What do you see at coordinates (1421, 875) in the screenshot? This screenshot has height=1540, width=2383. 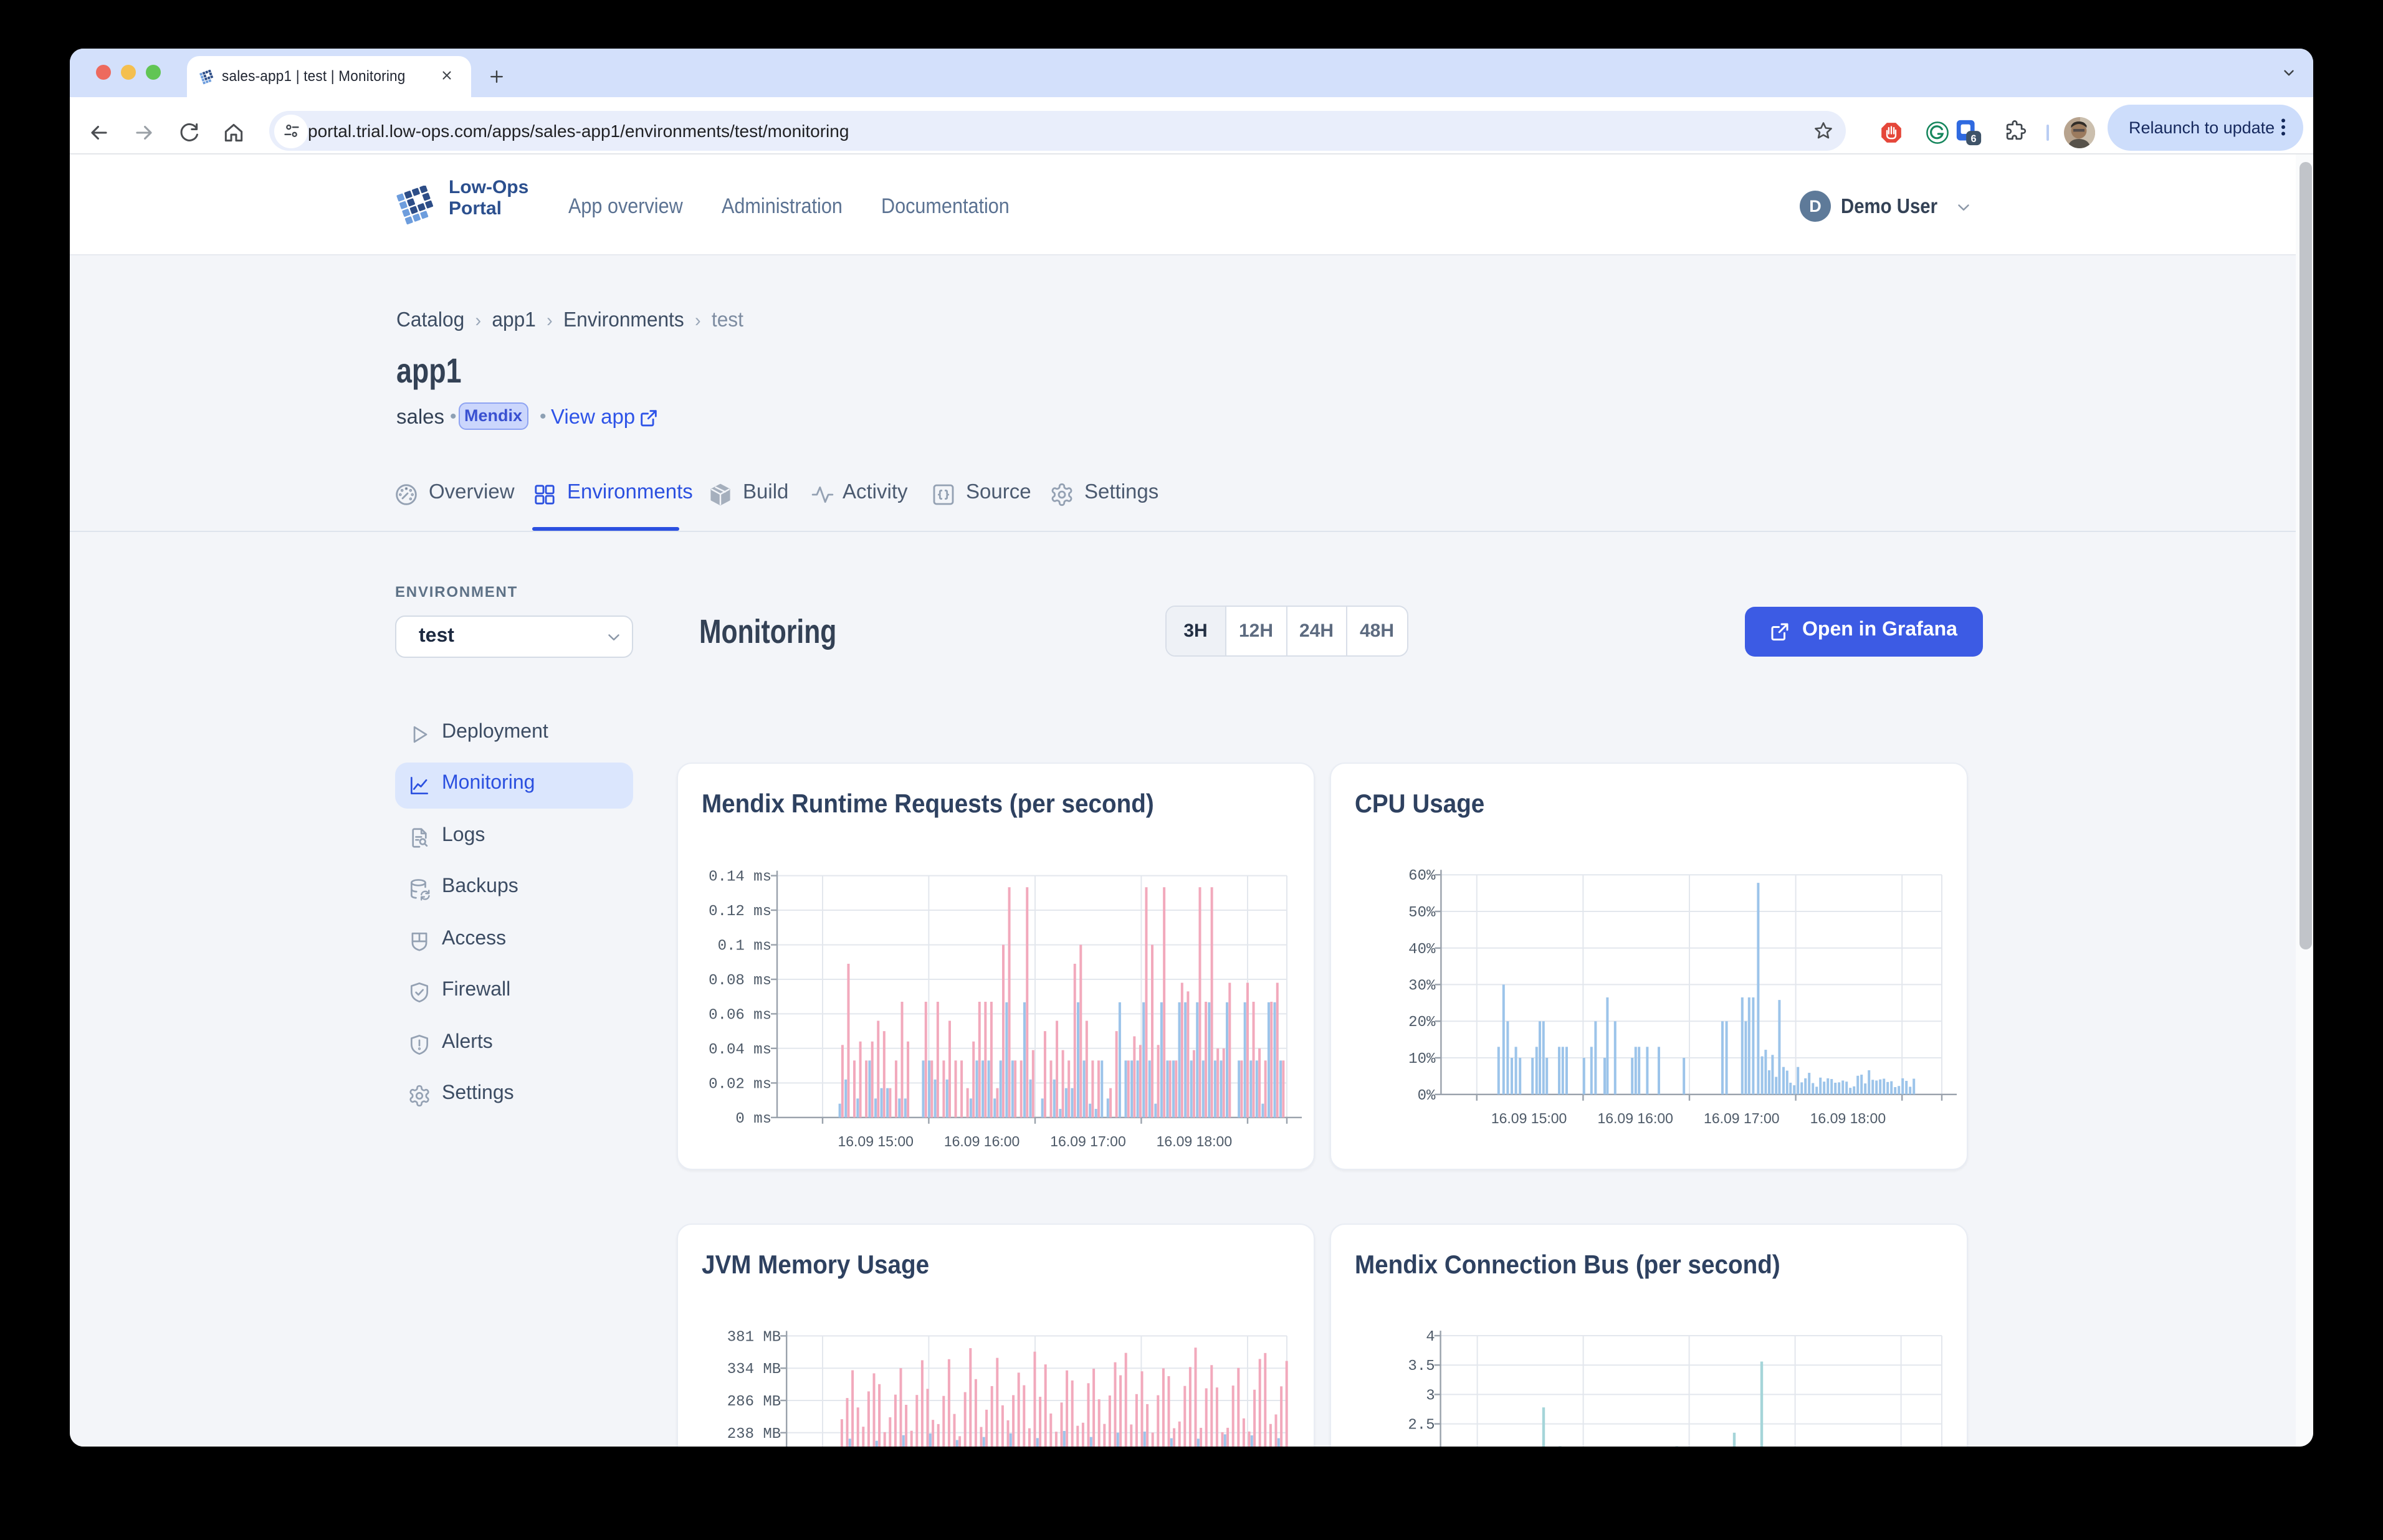 I see `svg-text: 60%` at bounding box center [1421, 875].